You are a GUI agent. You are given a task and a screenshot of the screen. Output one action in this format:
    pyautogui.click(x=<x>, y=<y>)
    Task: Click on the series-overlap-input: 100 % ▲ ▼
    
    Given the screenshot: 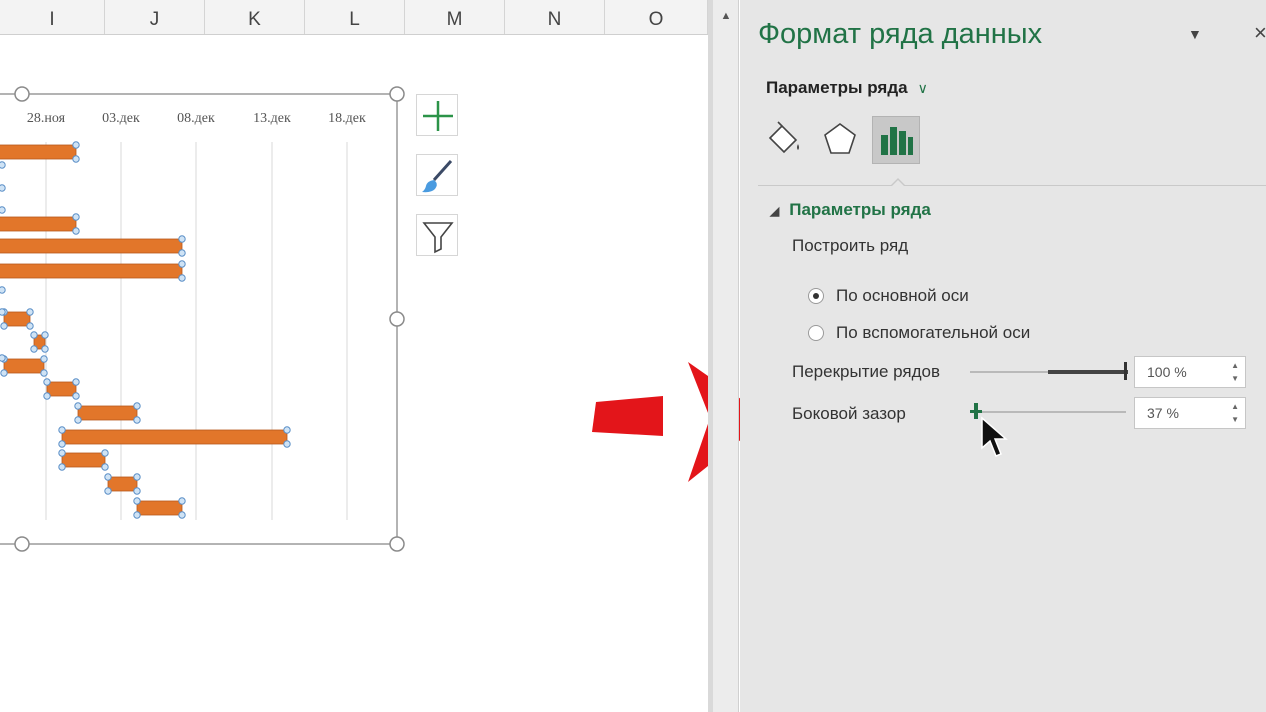 What is the action you would take?
    pyautogui.click(x=1190, y=372)
    